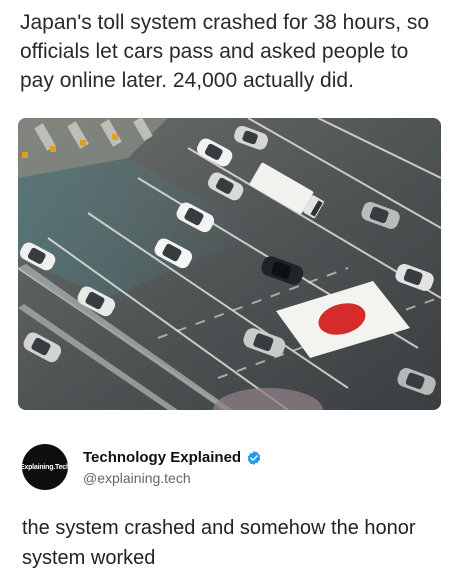  What do you see at coordinates (254, 457) in the screenshot?
I see `verified-badge-icon` at bounding box center [254, 457].